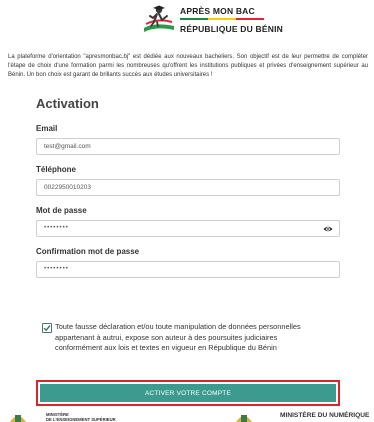 This screenshot has width=374, height=422. What do you see at coordinates (328, 229) in the screenshot?
I see `eye-icon` at bounding box center [328, 229].